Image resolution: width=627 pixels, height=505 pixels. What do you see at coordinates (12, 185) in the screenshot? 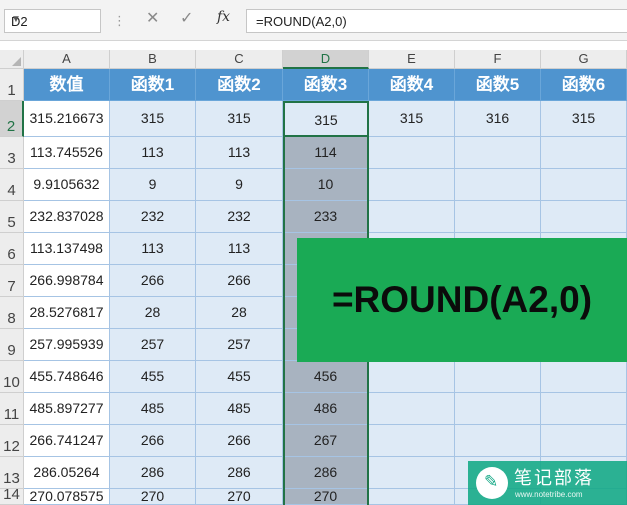
I see `row-header-4: 4` at bounding box center [12, 185].